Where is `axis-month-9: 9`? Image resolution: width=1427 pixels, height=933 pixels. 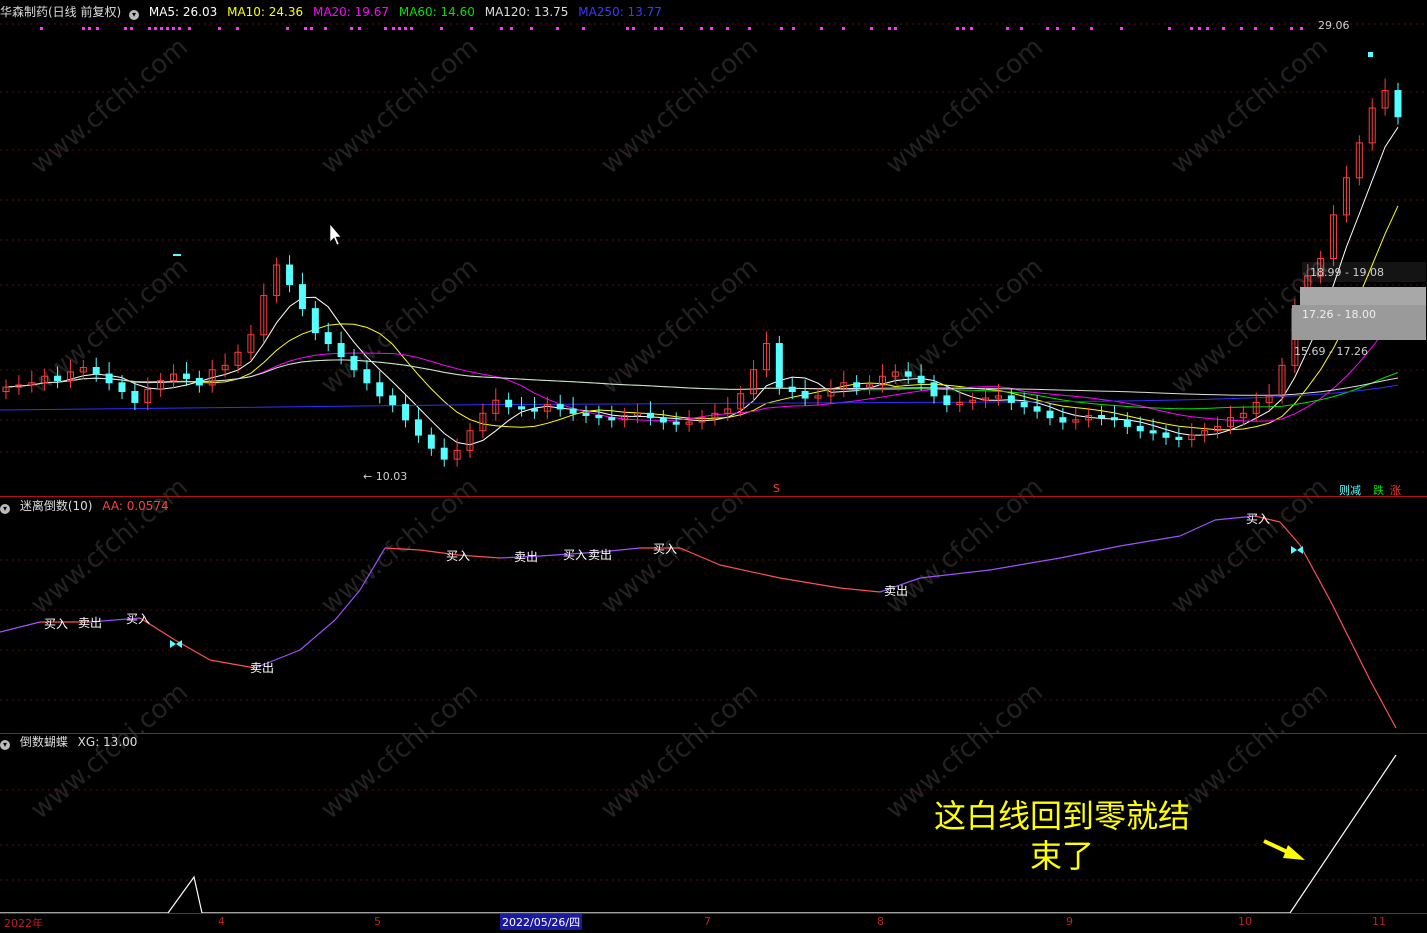 axis-month-9: 9 is located at coordinates (1069, 921).